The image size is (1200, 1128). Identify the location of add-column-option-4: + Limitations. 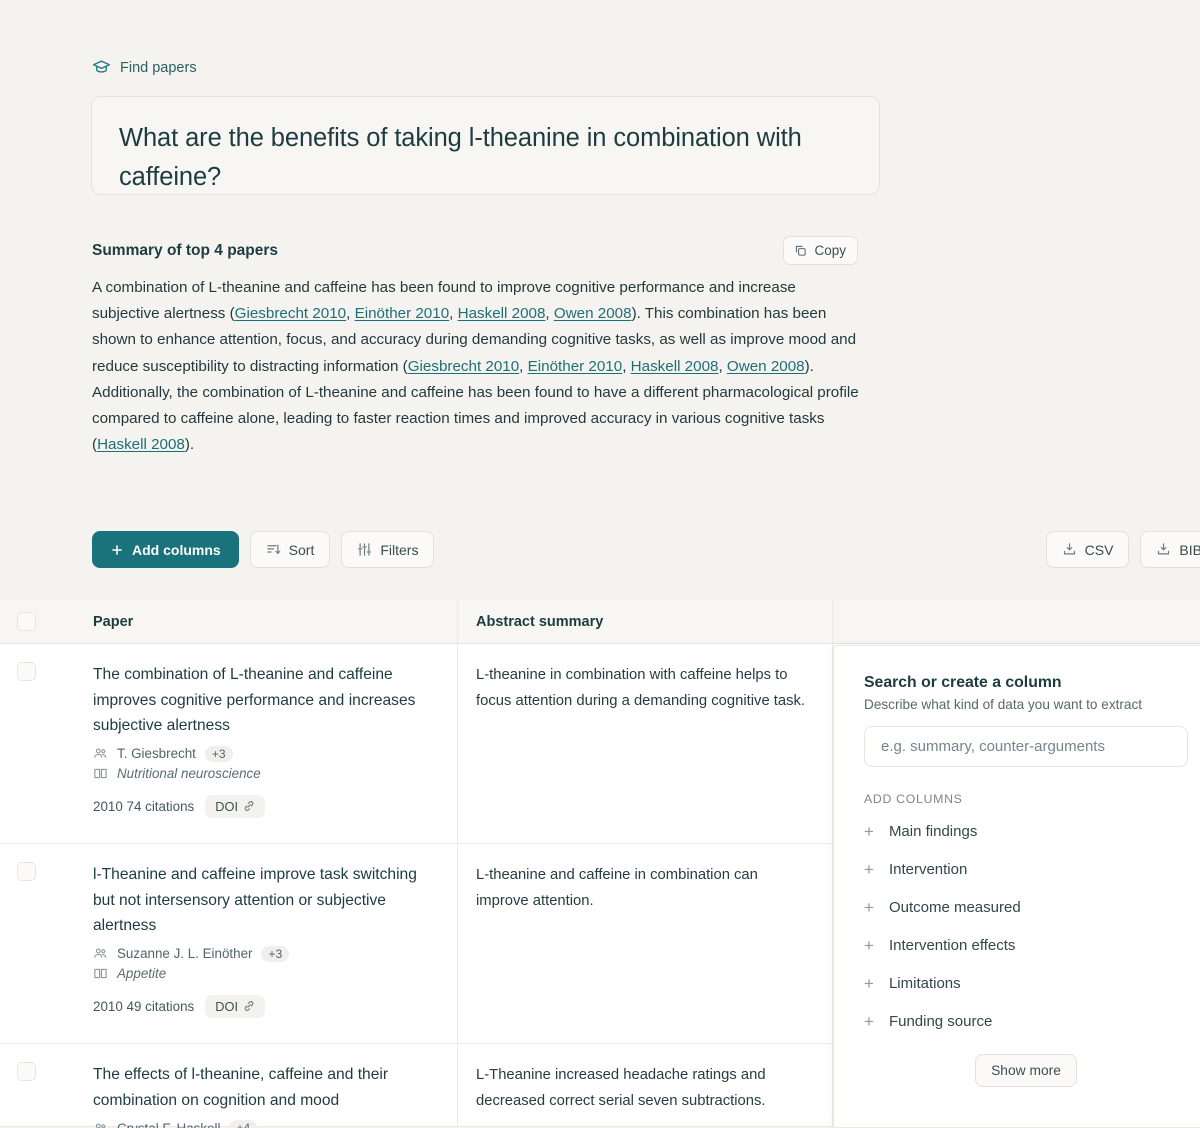
(1017, 983).